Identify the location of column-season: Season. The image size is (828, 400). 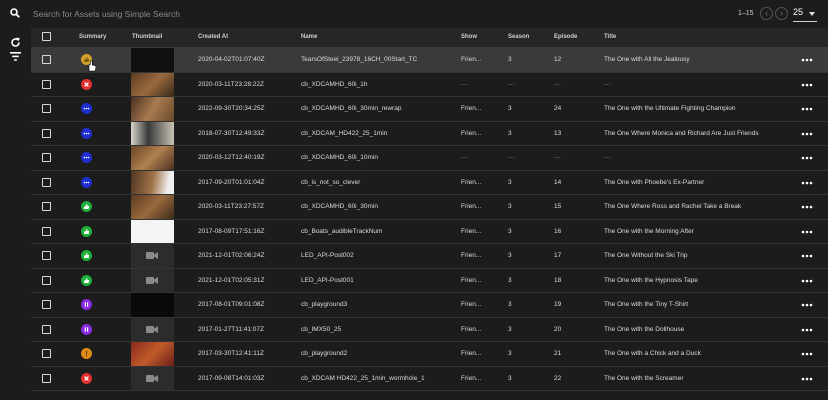
(518, 37).